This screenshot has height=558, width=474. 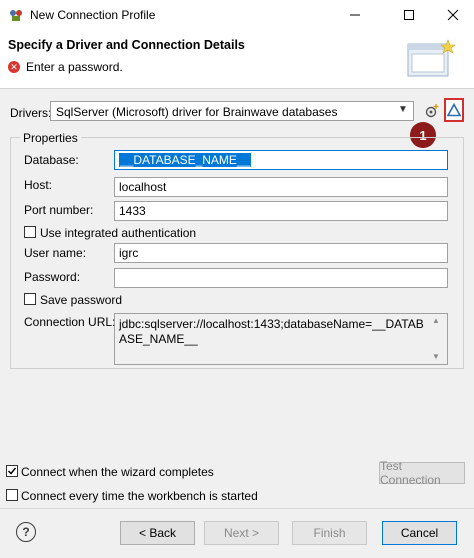 I want to click on minimize-icon, so click(x=355, y=15).